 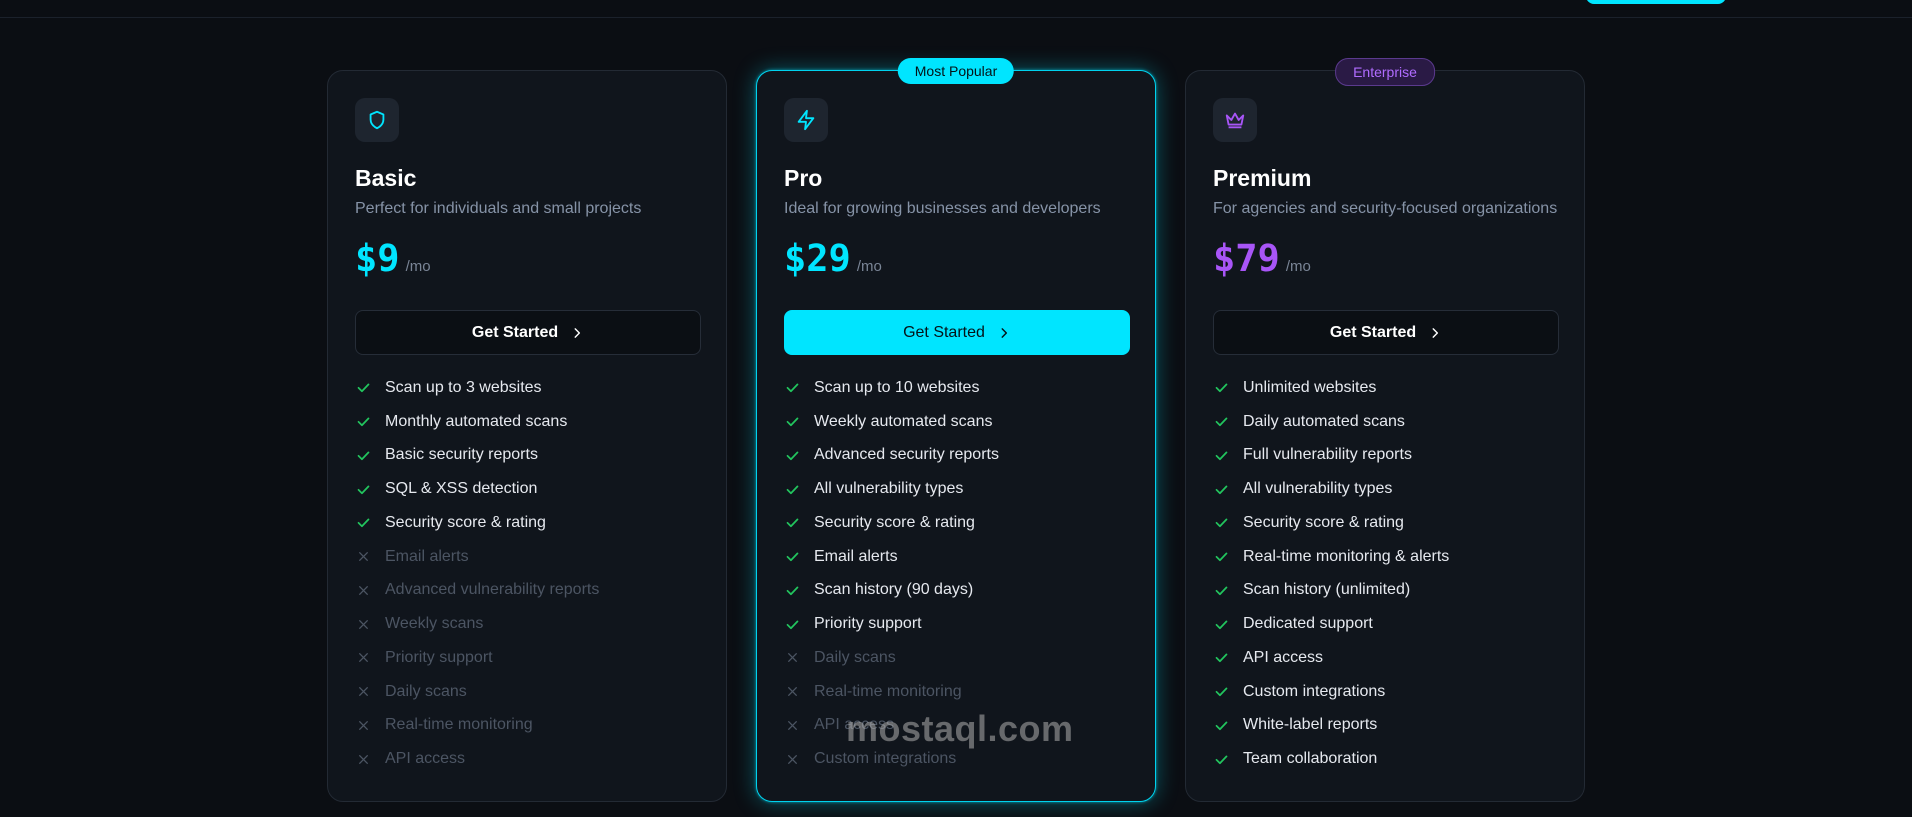 I want to click on feature-label: Full vulnerability reports, so click(x=1327, y=455).